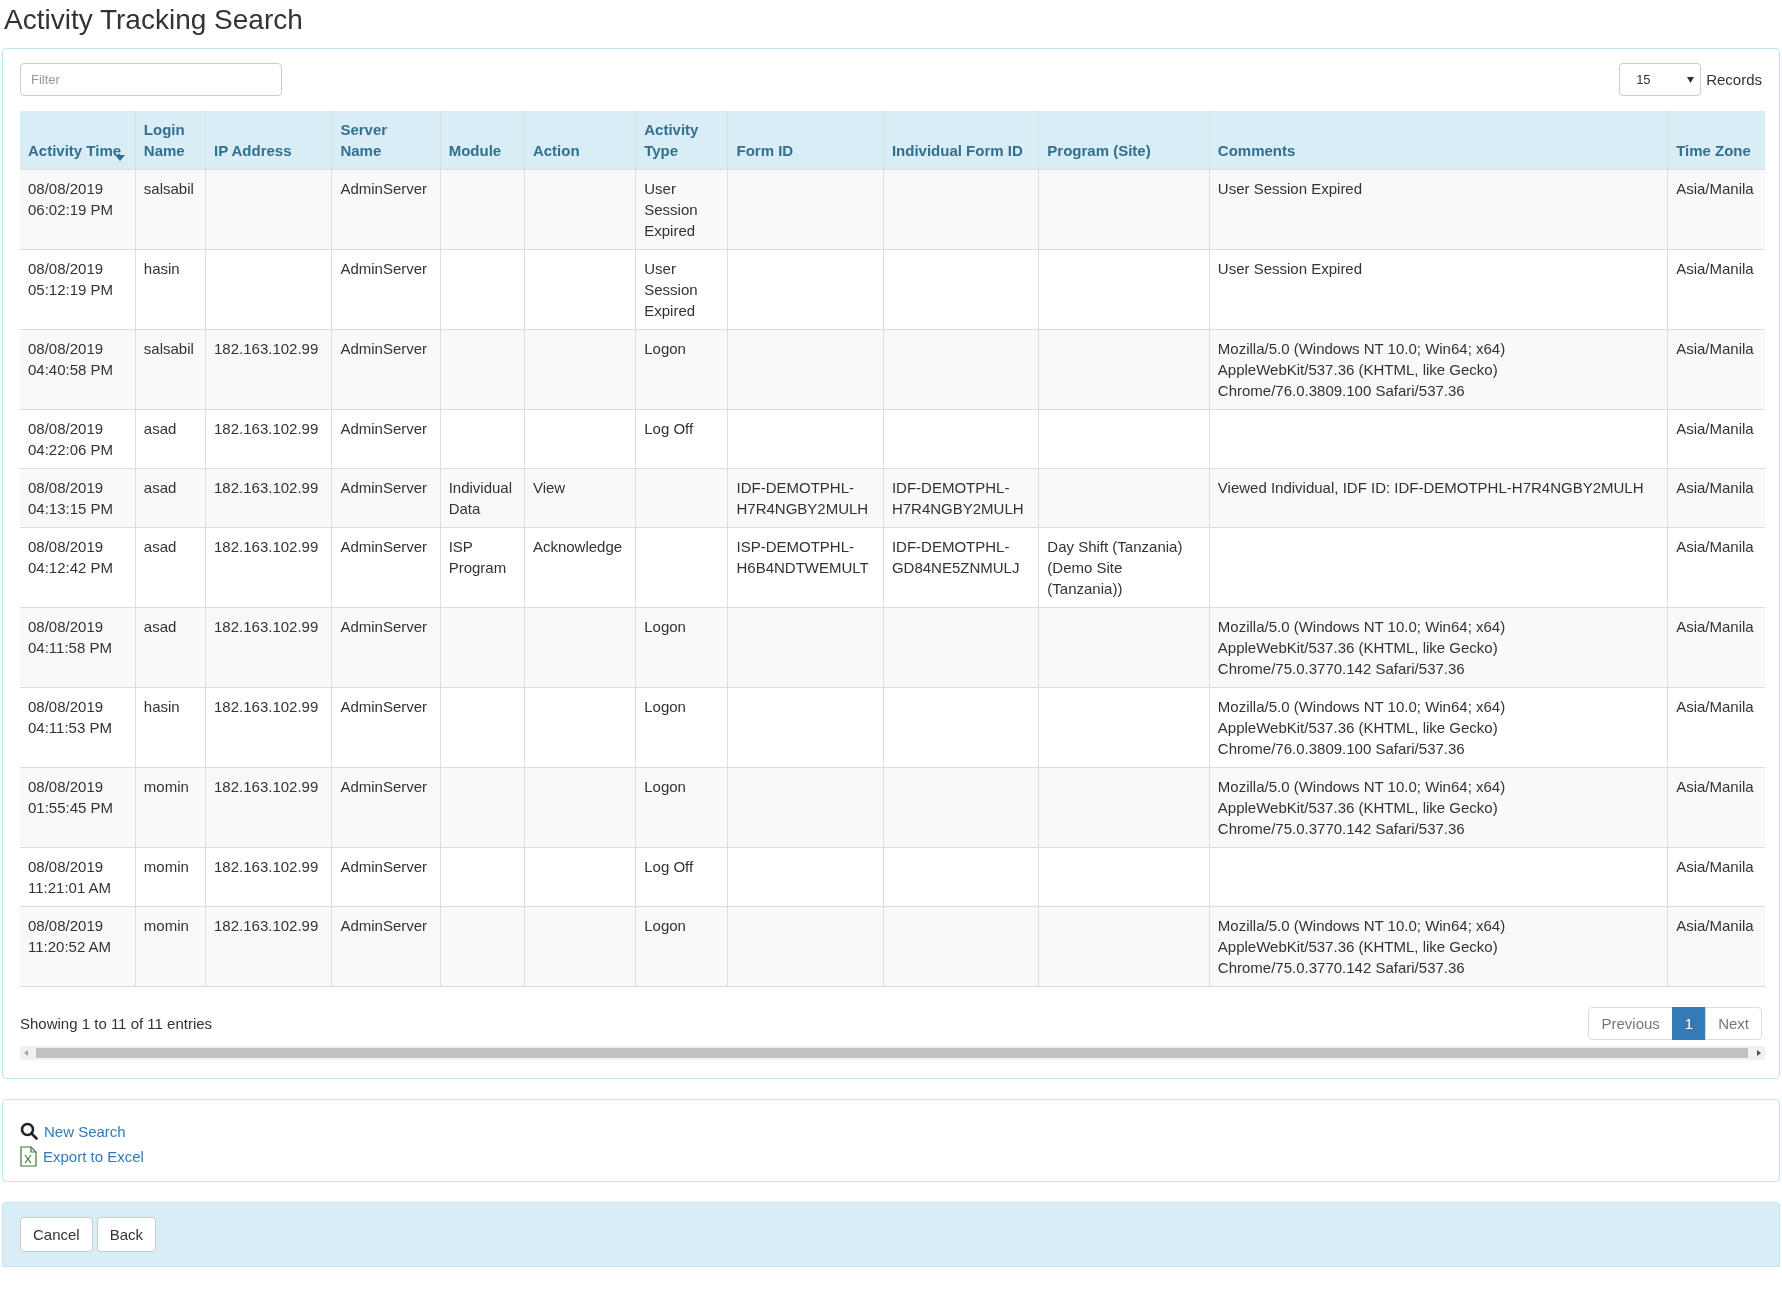 This screenshot has height=1303, width=1782. Describe the element at coordinates (681, 140) in the screenshot. I see `column-header: Activity Type` at that location.